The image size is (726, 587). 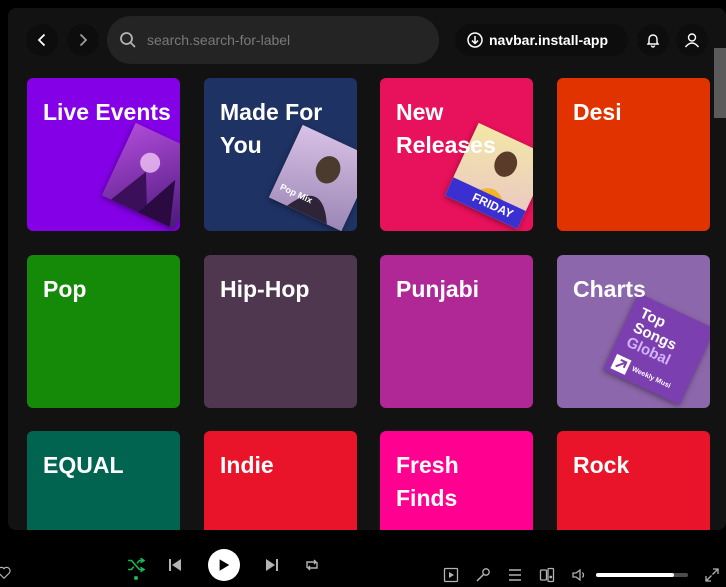 What do you see at coordinates (129, 40) in the screenshot?
I see `search-icon` at bounding box center [129, 40].